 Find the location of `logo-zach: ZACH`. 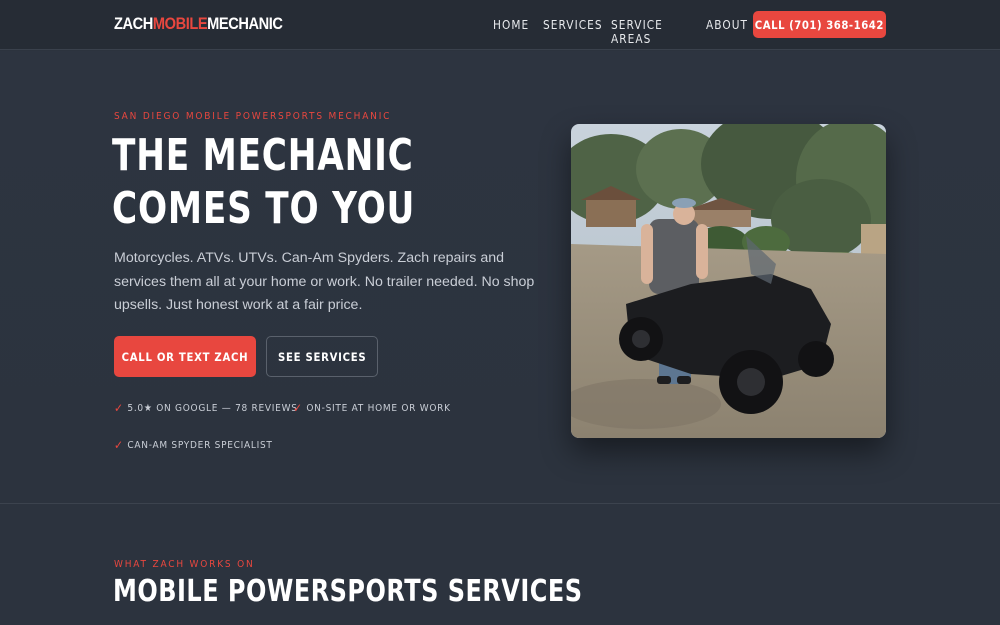

logo-zach: ZACH is located at coordinates (133, 23).